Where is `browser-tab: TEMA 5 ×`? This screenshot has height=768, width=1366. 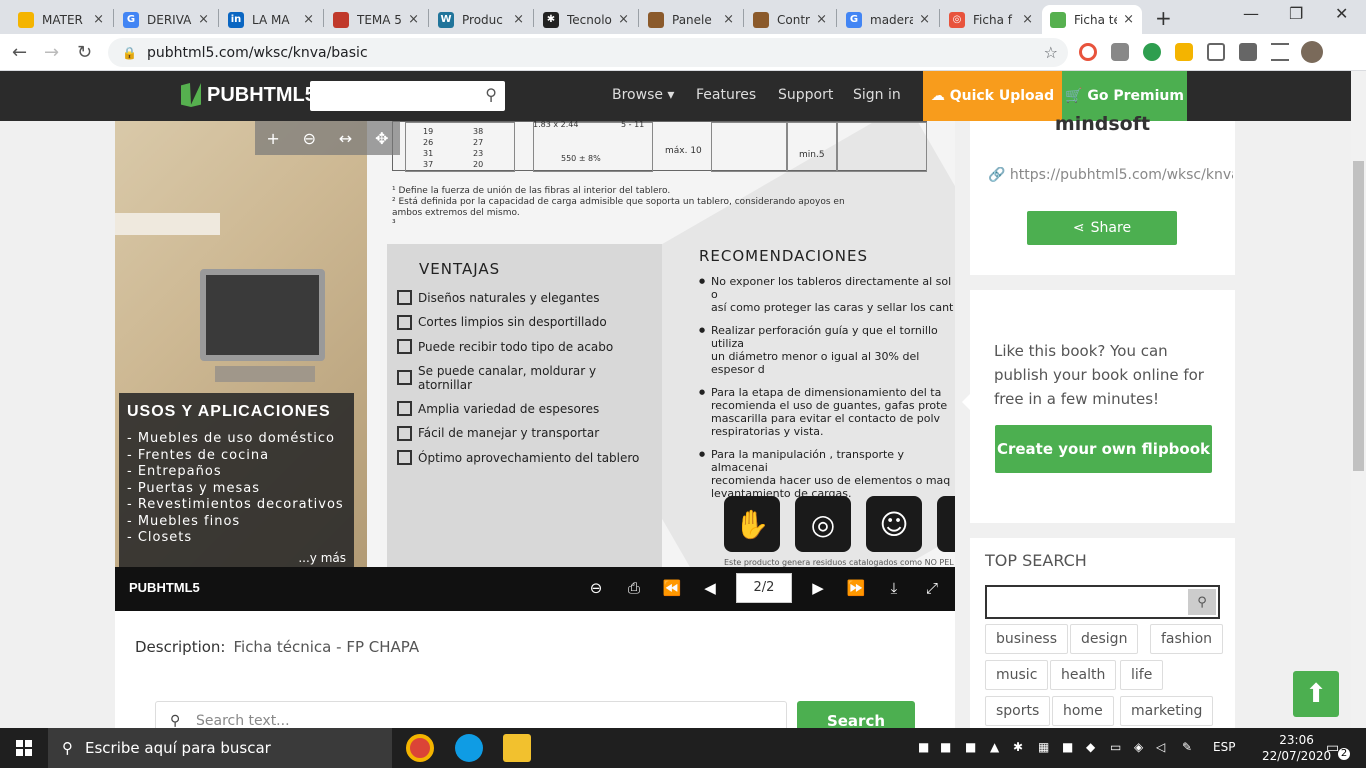 browser-tab: TEMA 5 × is located at coordinates (376, 19).